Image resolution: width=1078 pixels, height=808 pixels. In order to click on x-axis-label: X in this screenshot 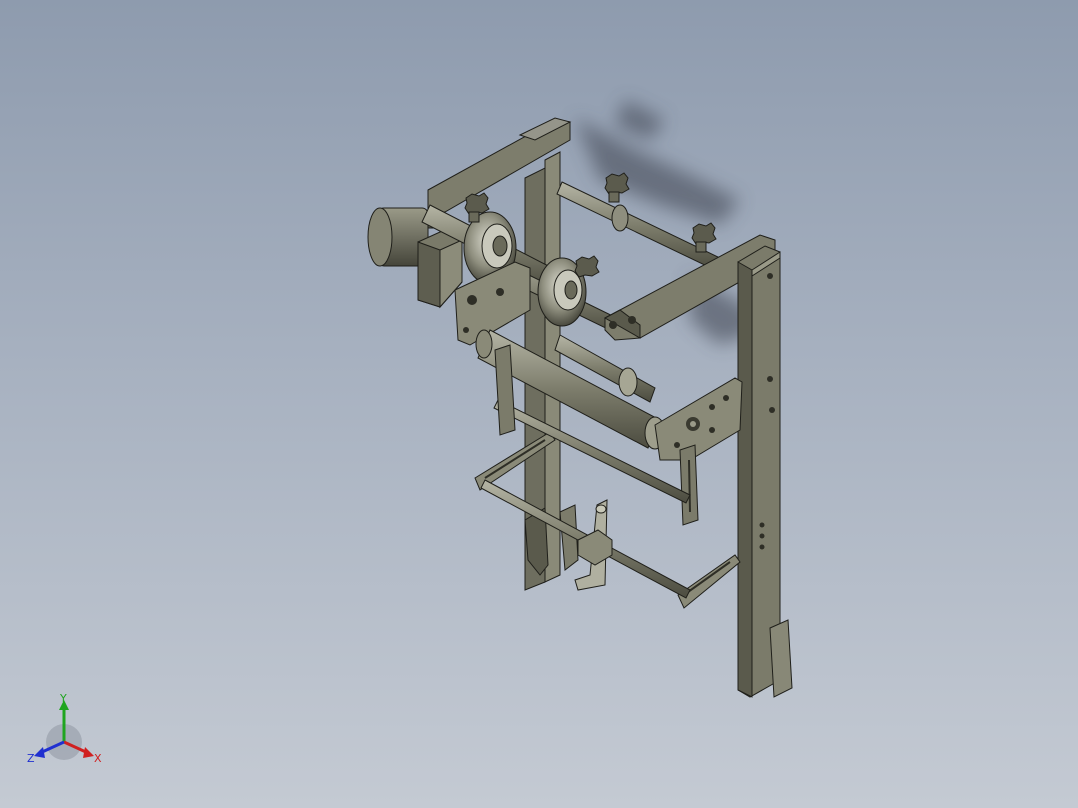, I will do `click(98, 758)`.